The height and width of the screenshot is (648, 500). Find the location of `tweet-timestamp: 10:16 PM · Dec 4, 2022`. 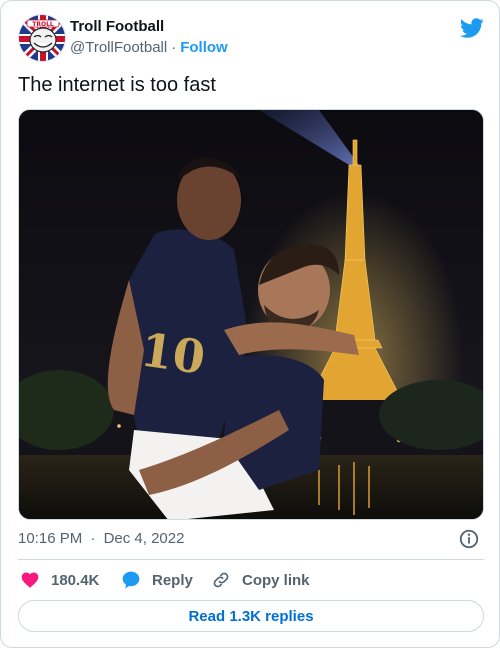

tweet-timestamp: 10:16 PM · Dec 4, 2022 is located at coordinates (101, 538).